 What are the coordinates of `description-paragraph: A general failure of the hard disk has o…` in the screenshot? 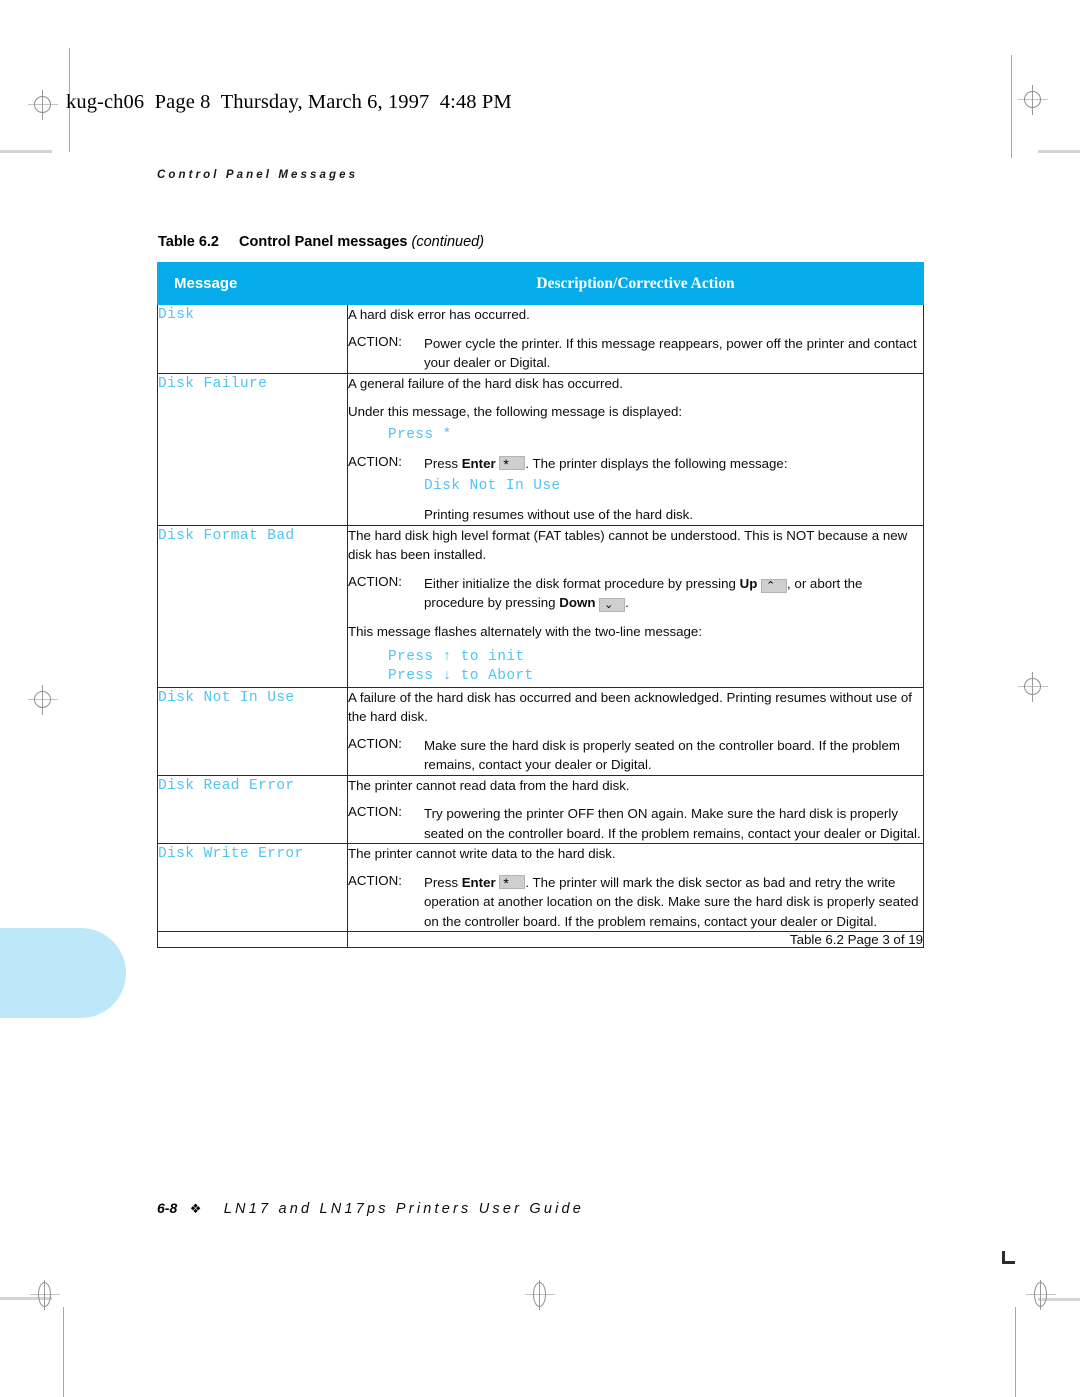 It's located at (485, 383).